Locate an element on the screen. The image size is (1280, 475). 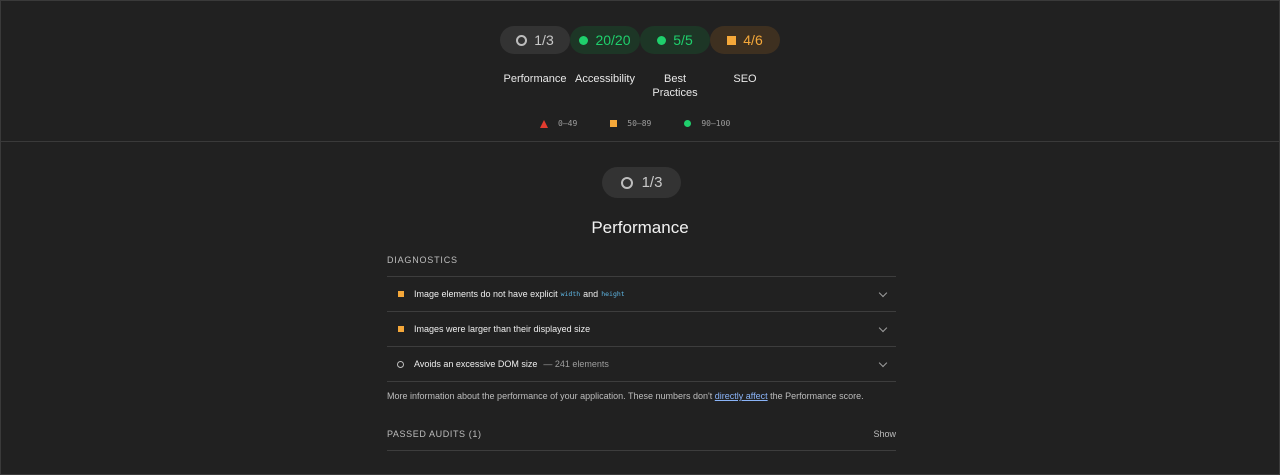
best-practices-score-pill: 5/5 is located at coordinates (675, 40).